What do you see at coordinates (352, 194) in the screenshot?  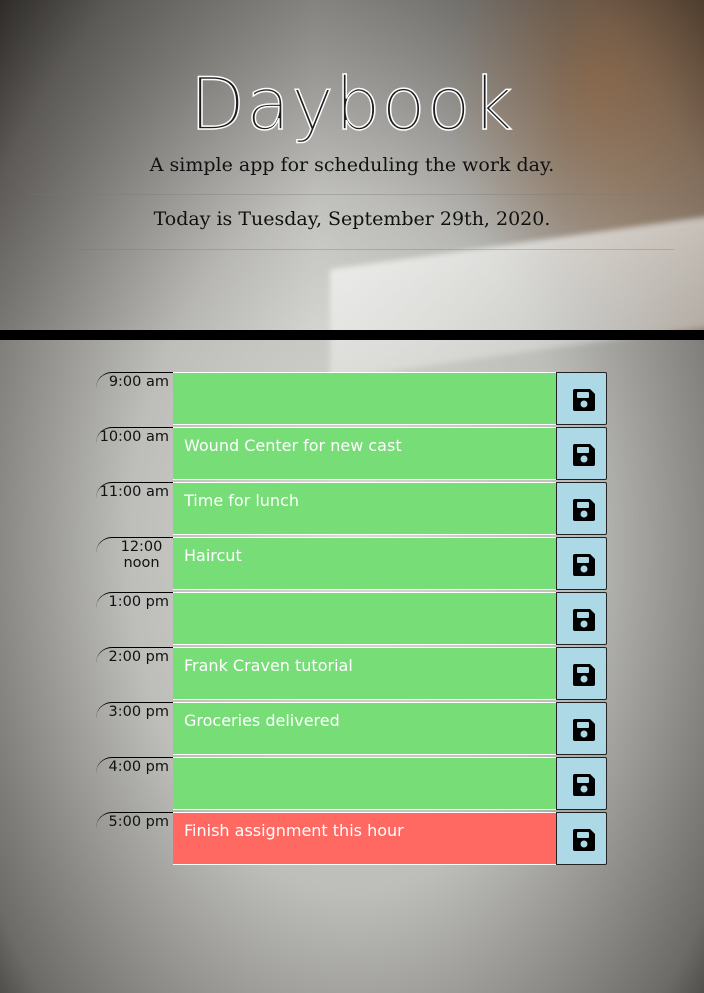 I see `header-divider-top` at bounding box center [352, 194].